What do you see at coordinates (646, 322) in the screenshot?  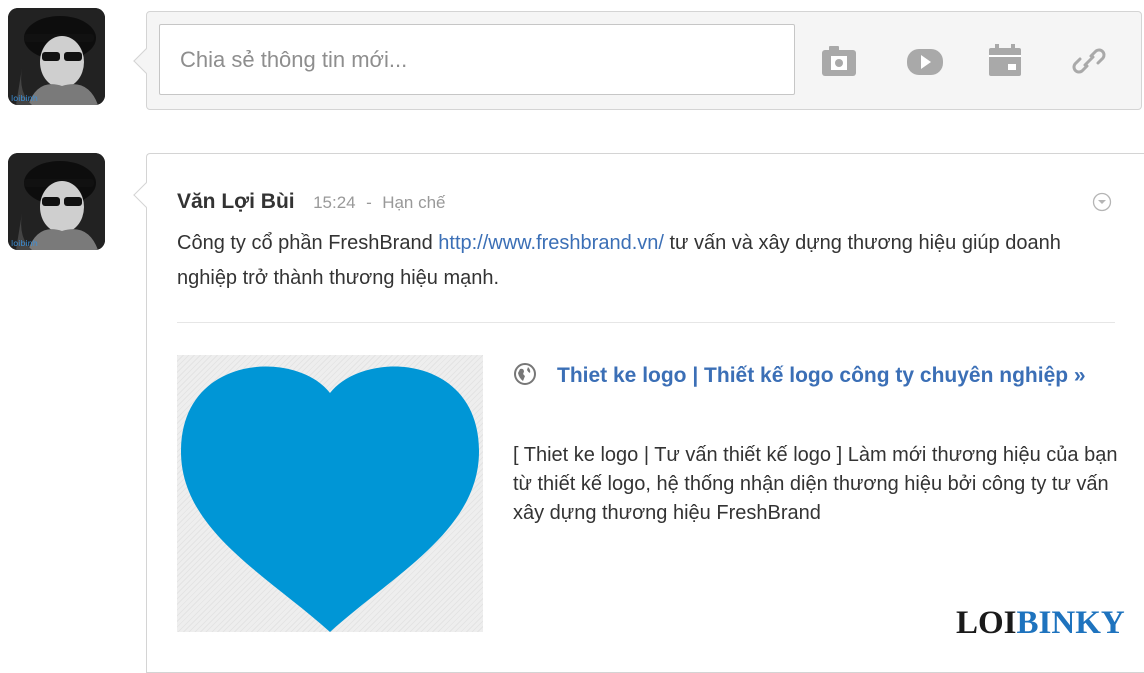 I see `divider` at bounding box center [646, 322].